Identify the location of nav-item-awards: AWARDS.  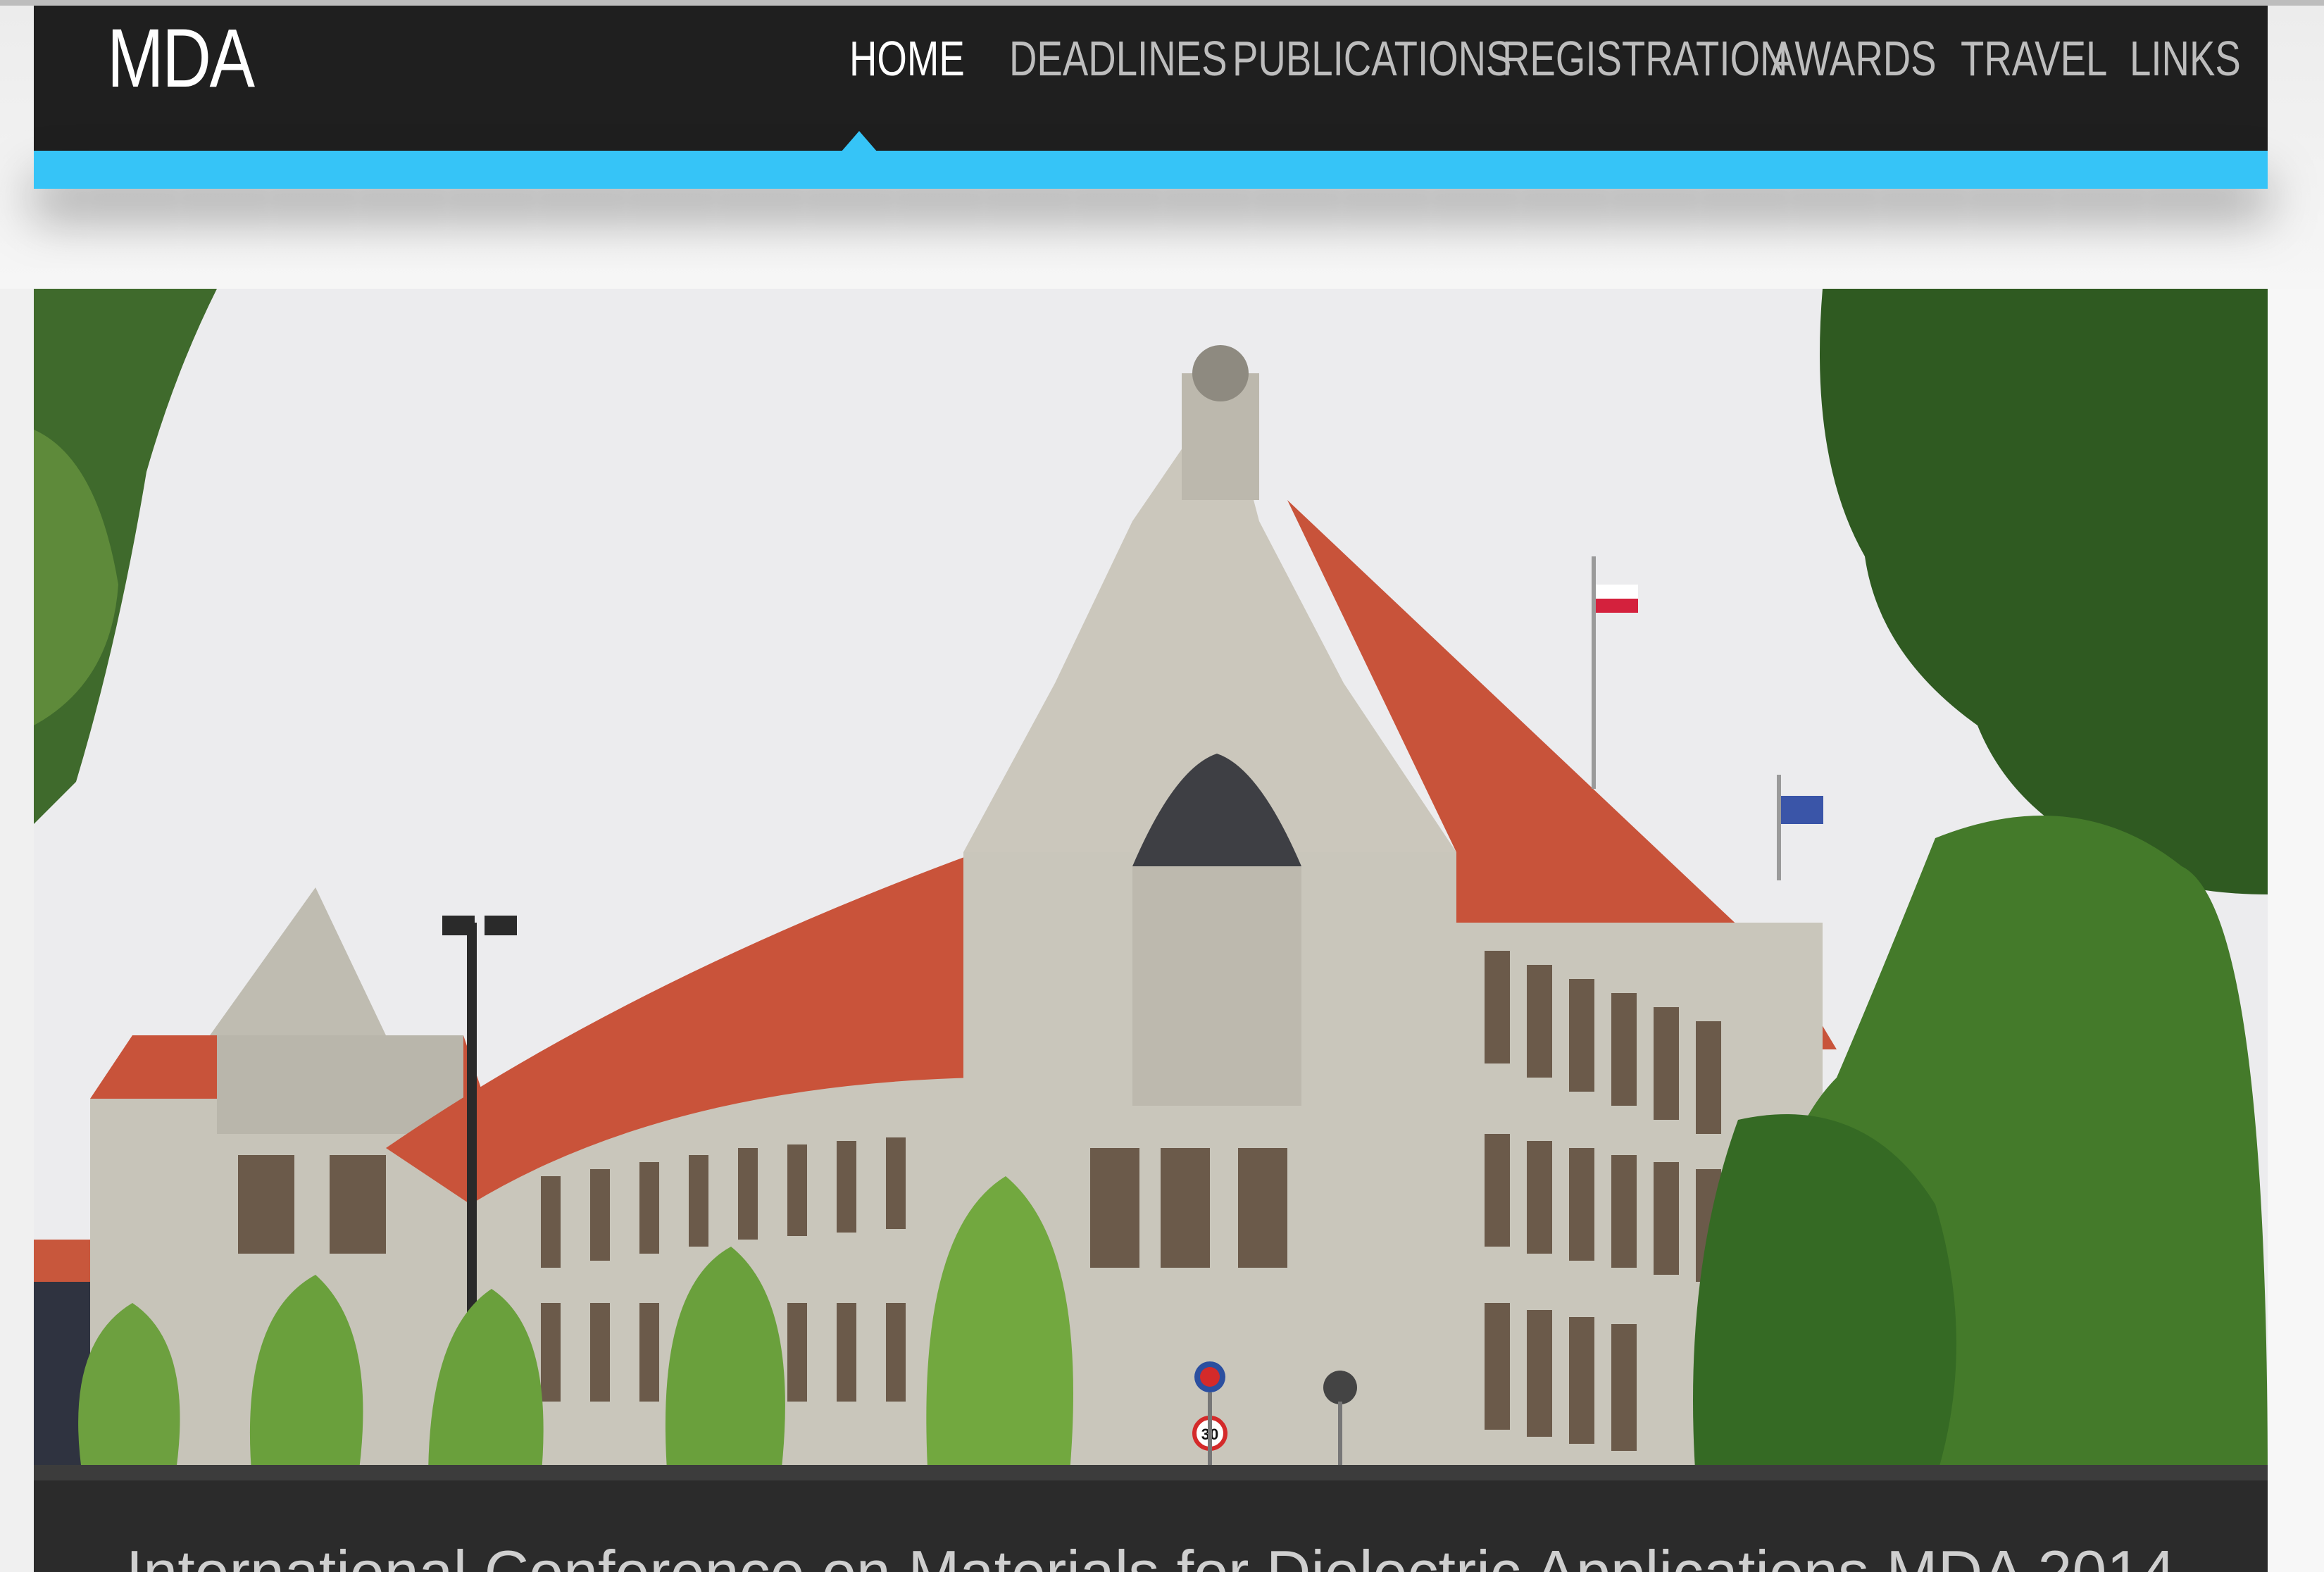
(1853, 58).